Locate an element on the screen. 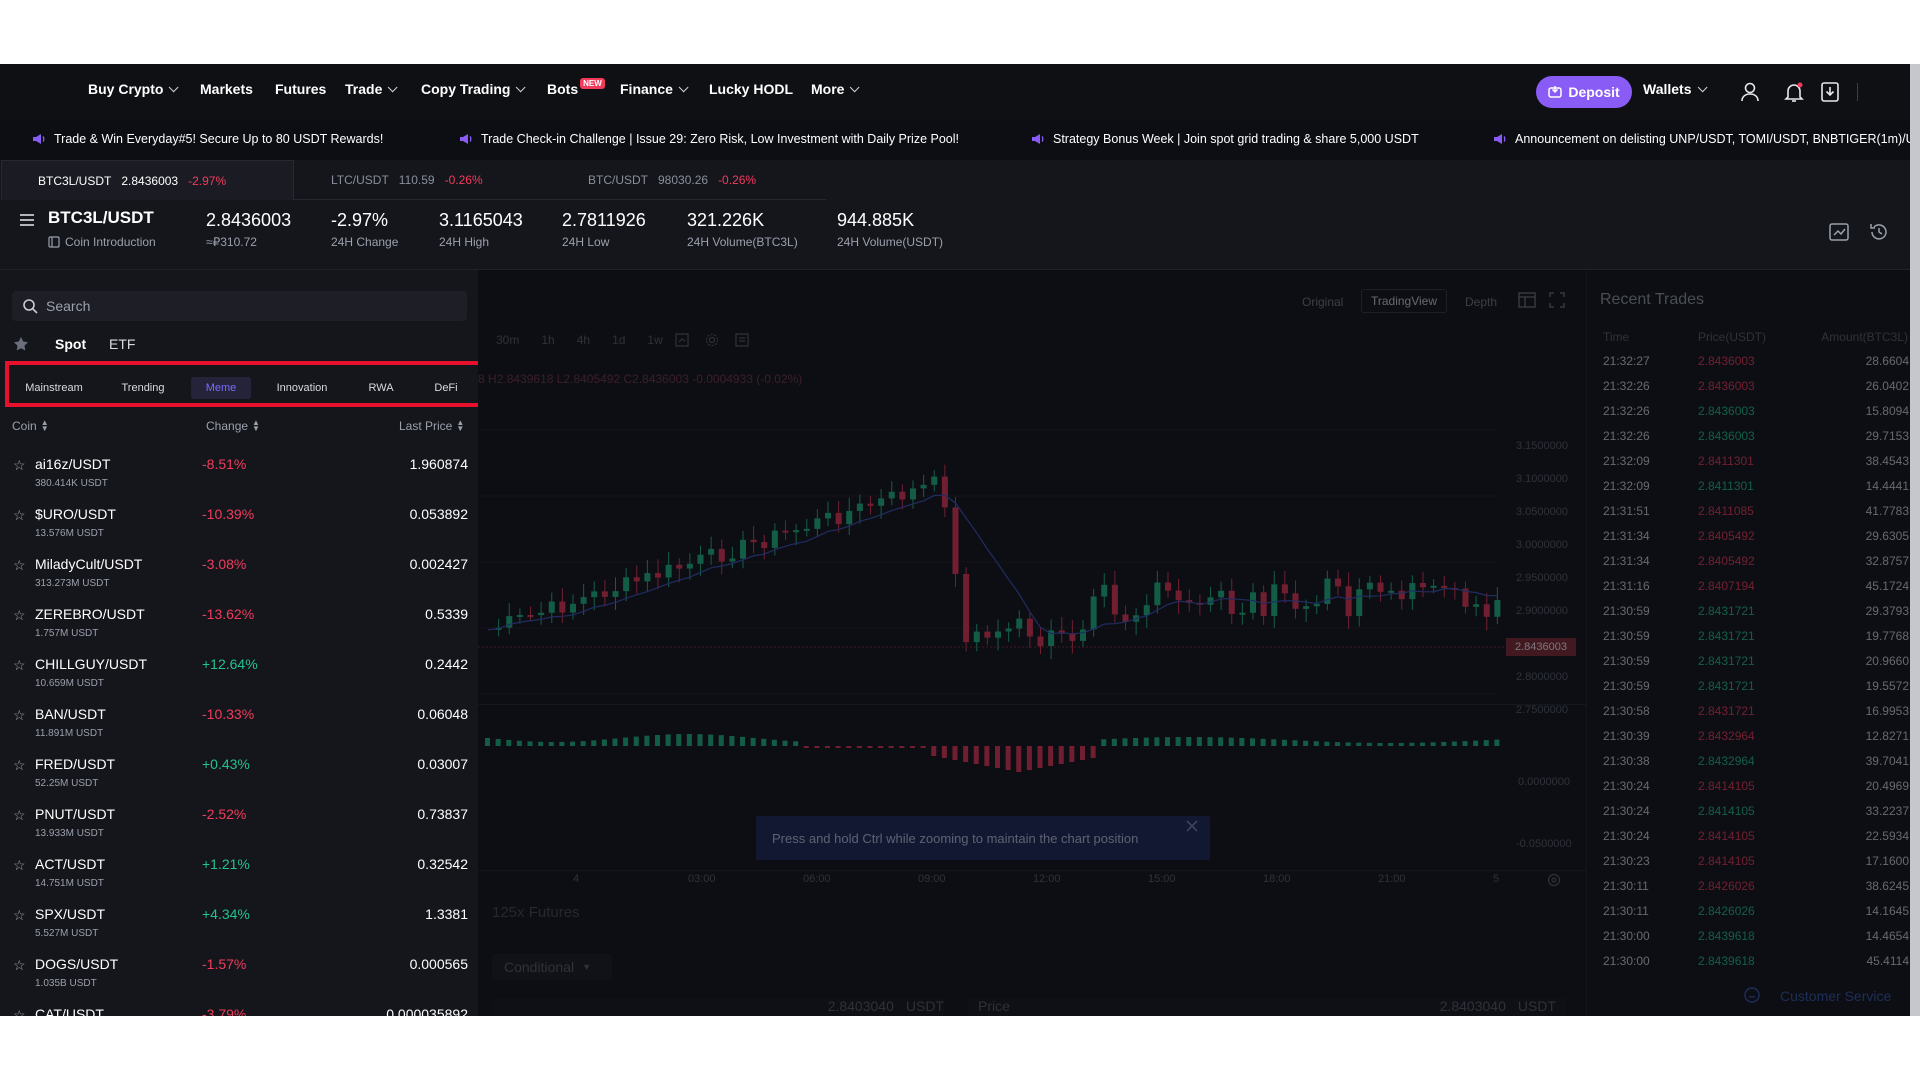 The image size is (1920, 1080). history-icon is located at coordinates (1879, 232).